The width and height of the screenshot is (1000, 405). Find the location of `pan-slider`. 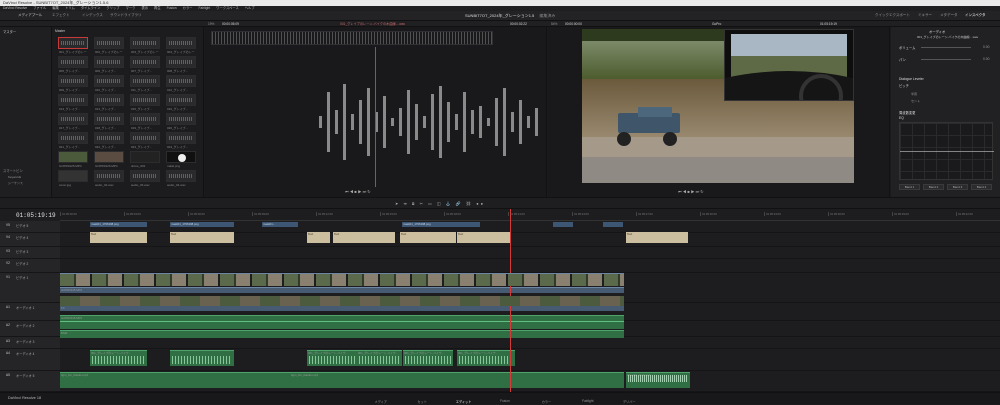

pan-slider is located at coordinates (946, 59).